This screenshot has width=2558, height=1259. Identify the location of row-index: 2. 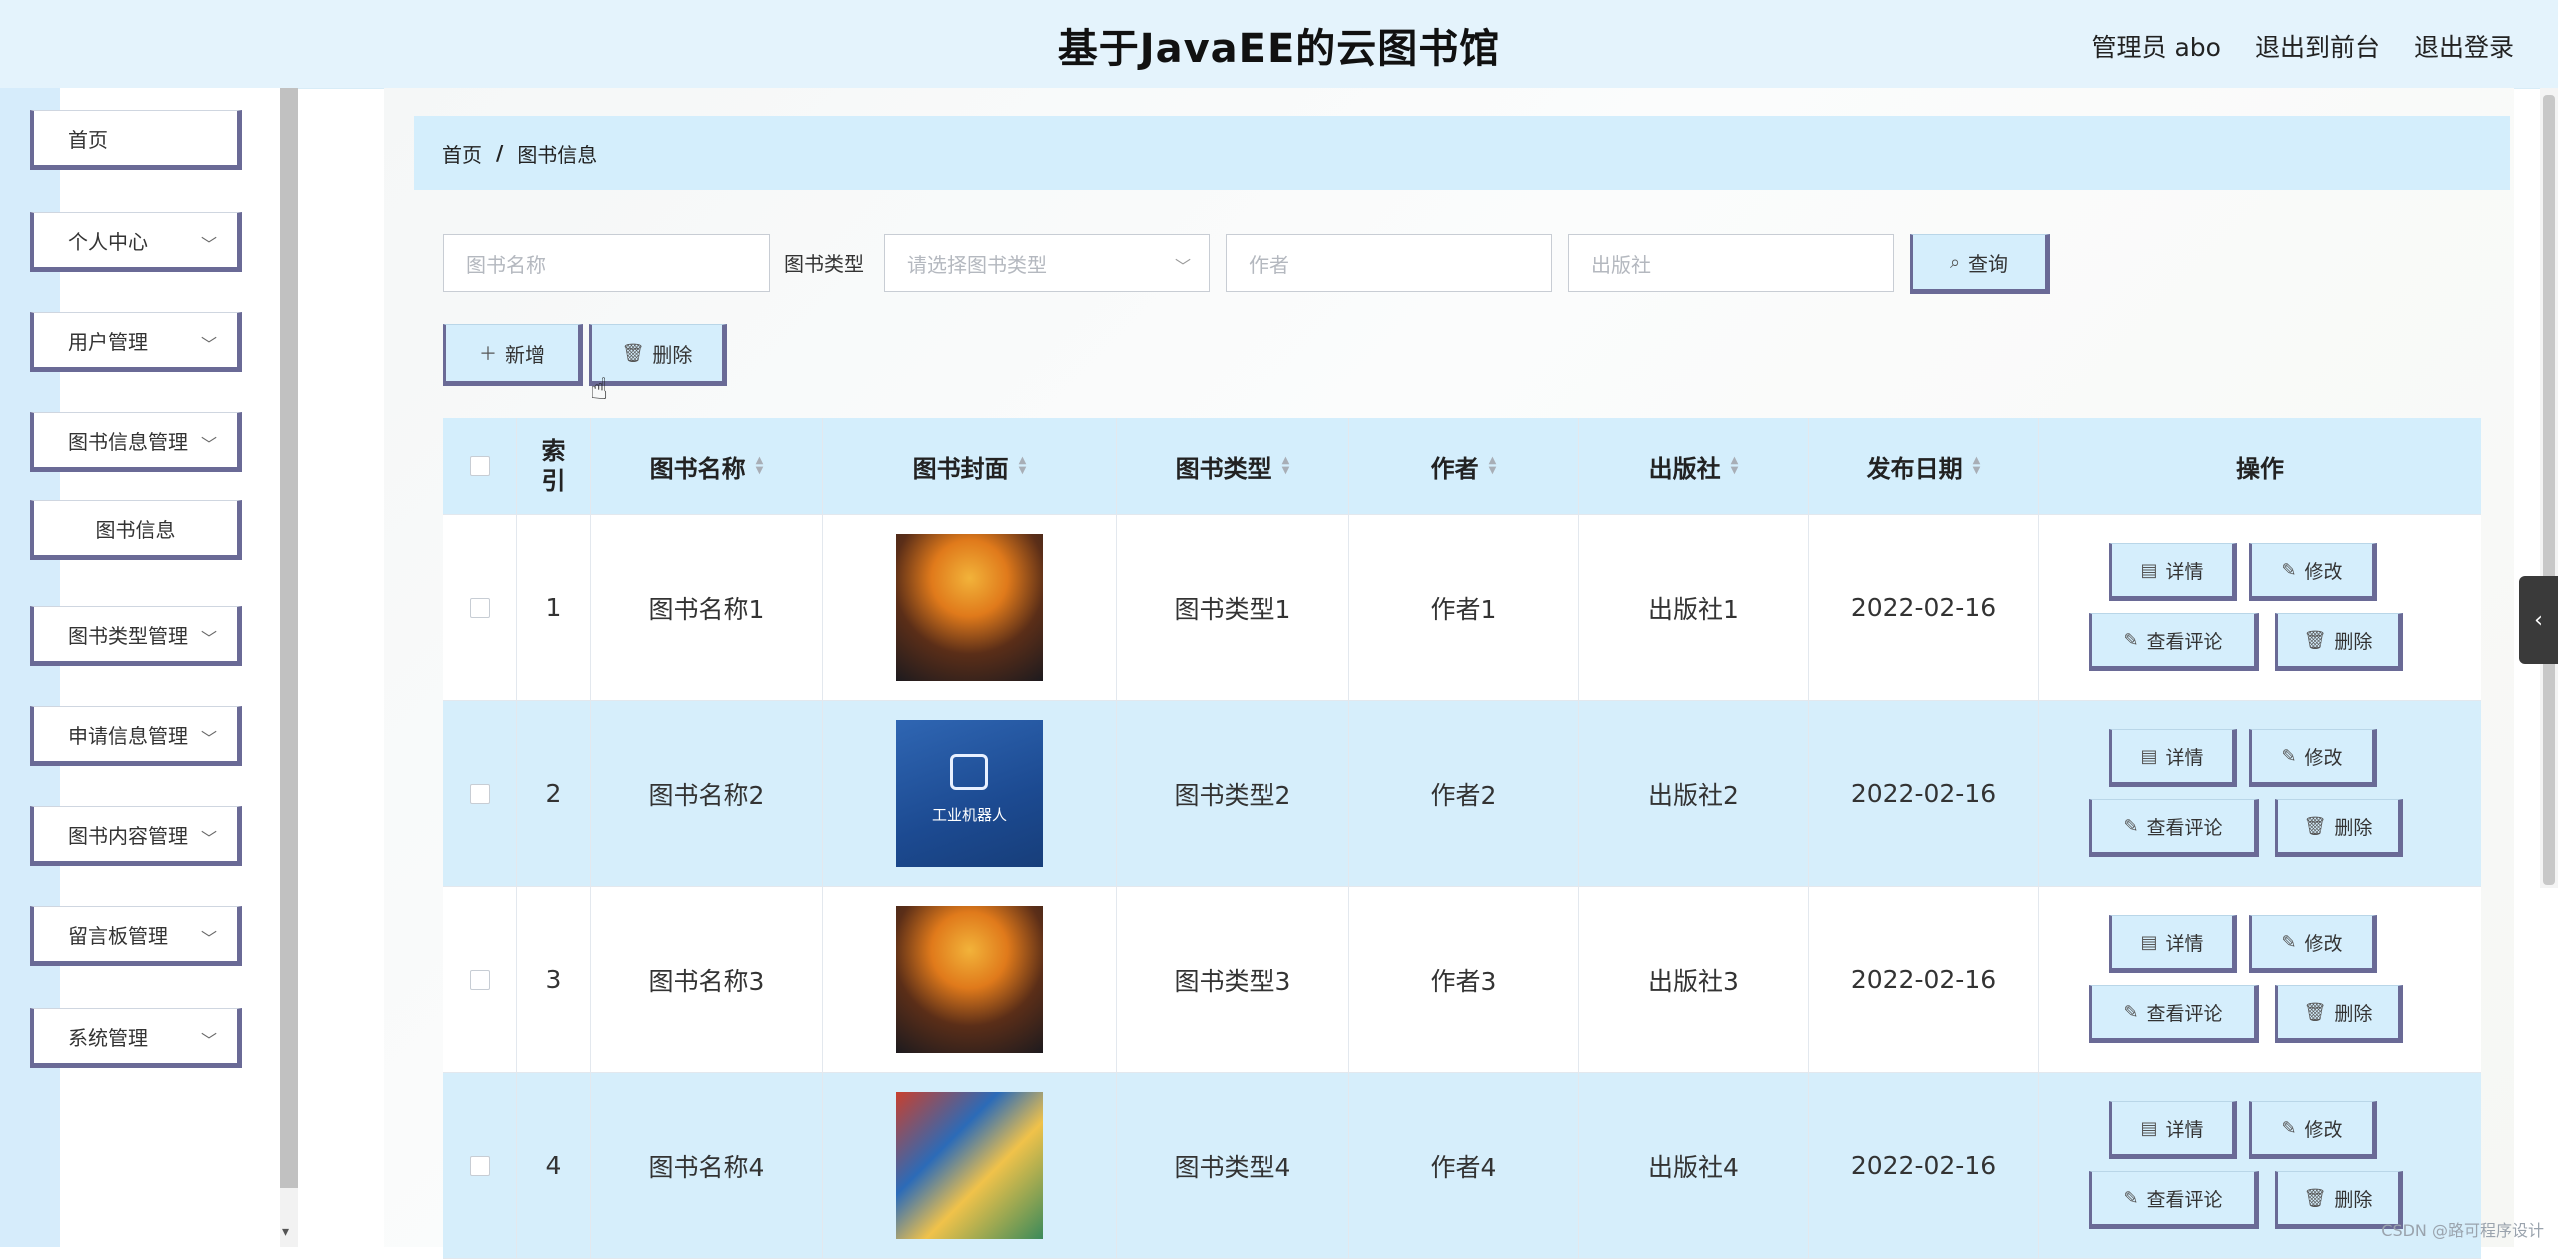
(554, 793).